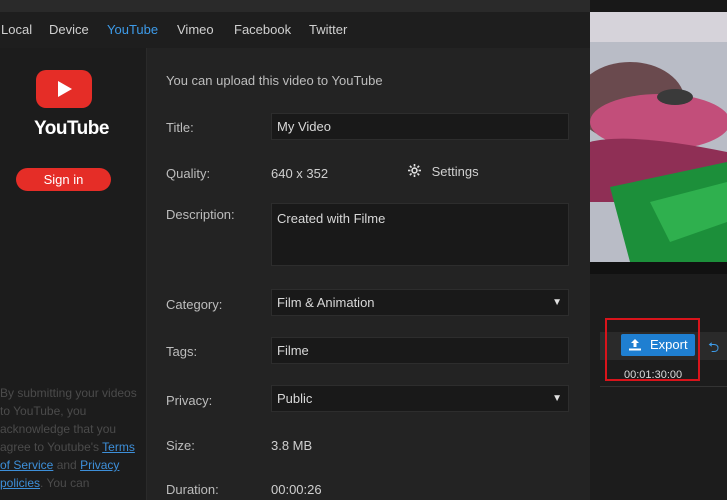  Describe the element at coordinates (658, 137) in the screenshot. I see `video-preview` at that location.